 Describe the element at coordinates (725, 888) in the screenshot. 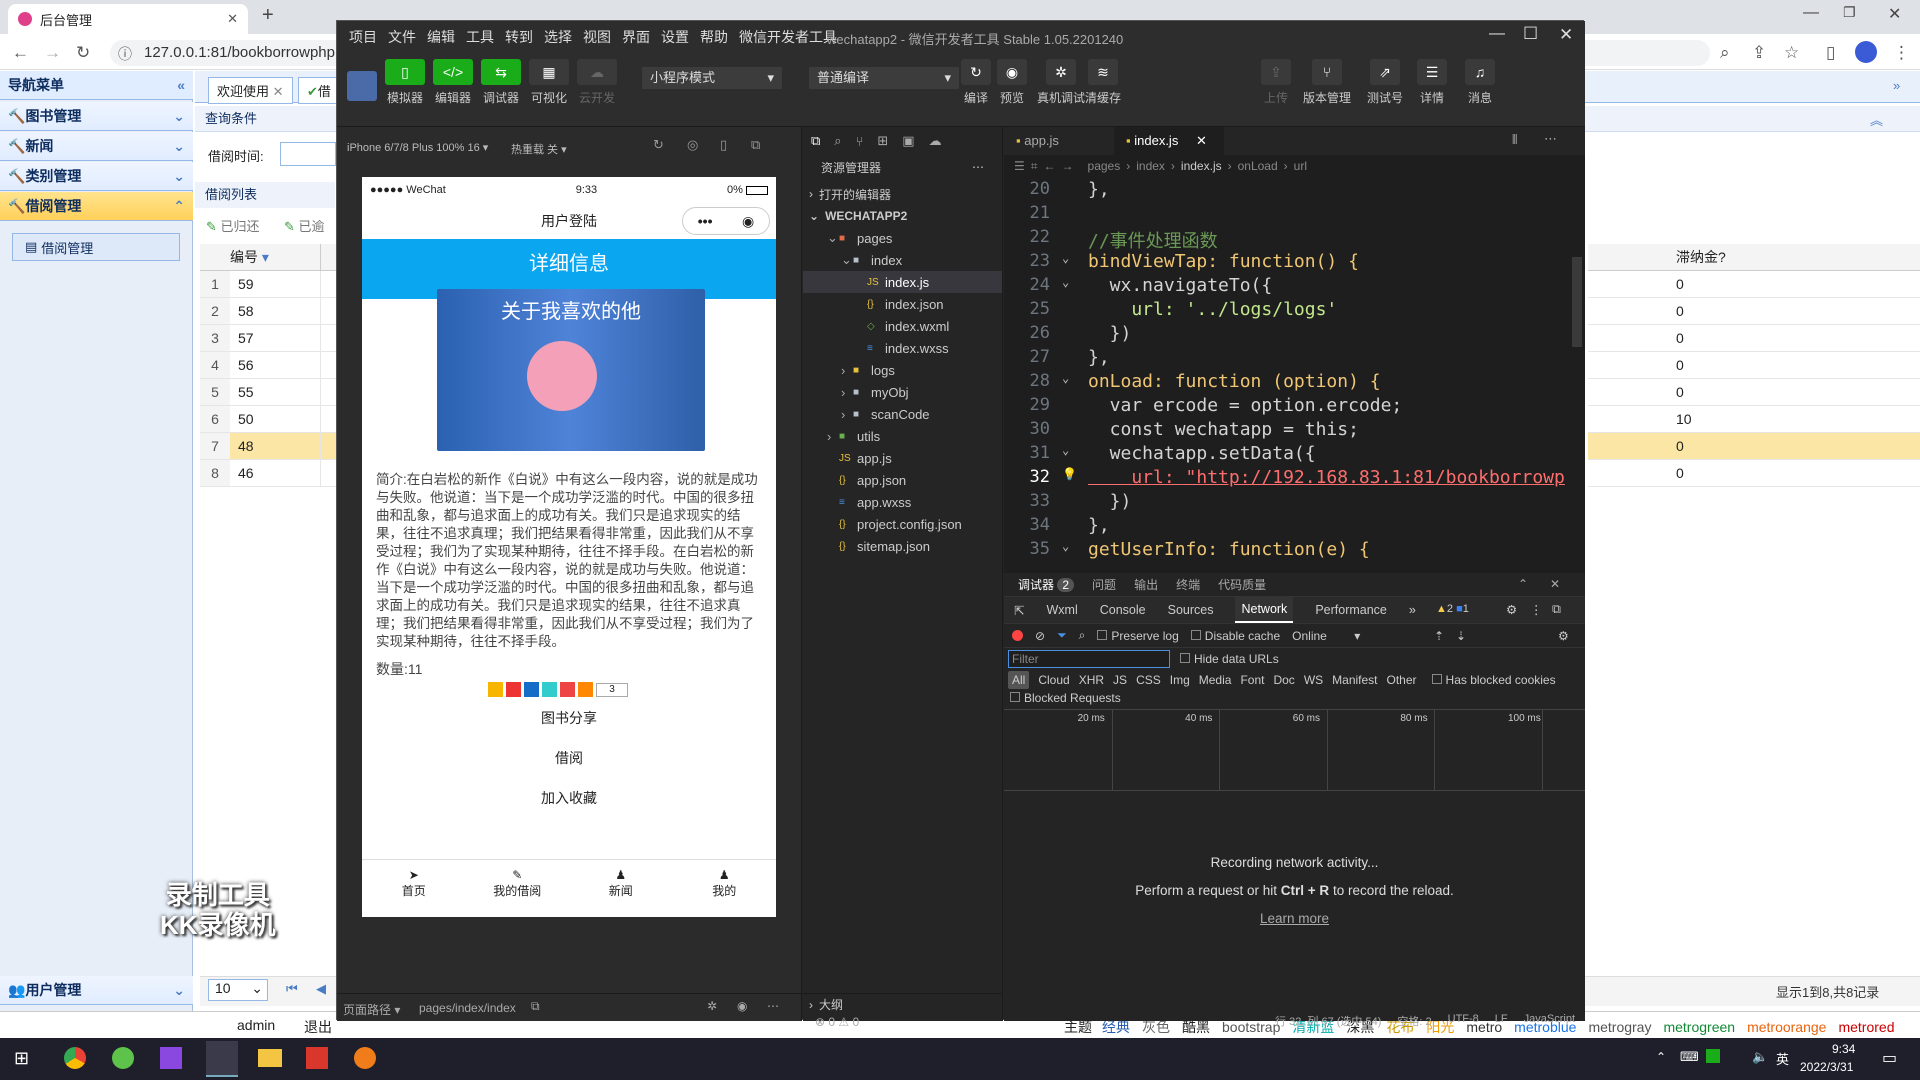

I see `tab-mine: ♟ 我的` at that location.